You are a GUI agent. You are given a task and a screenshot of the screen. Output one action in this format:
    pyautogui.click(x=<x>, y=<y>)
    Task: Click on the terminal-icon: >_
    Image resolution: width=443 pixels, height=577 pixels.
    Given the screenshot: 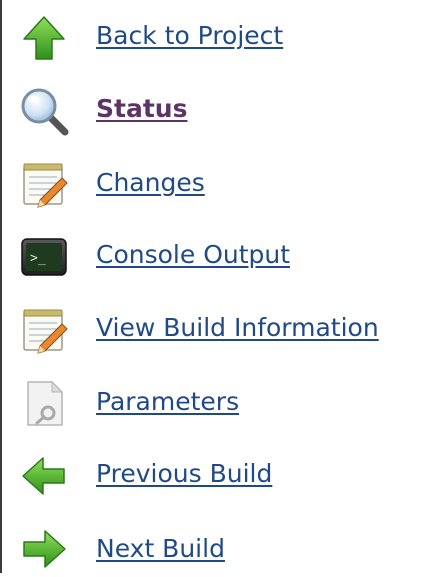 What is the action you would take?
    pyautogui.click(x=44, y=257)
    